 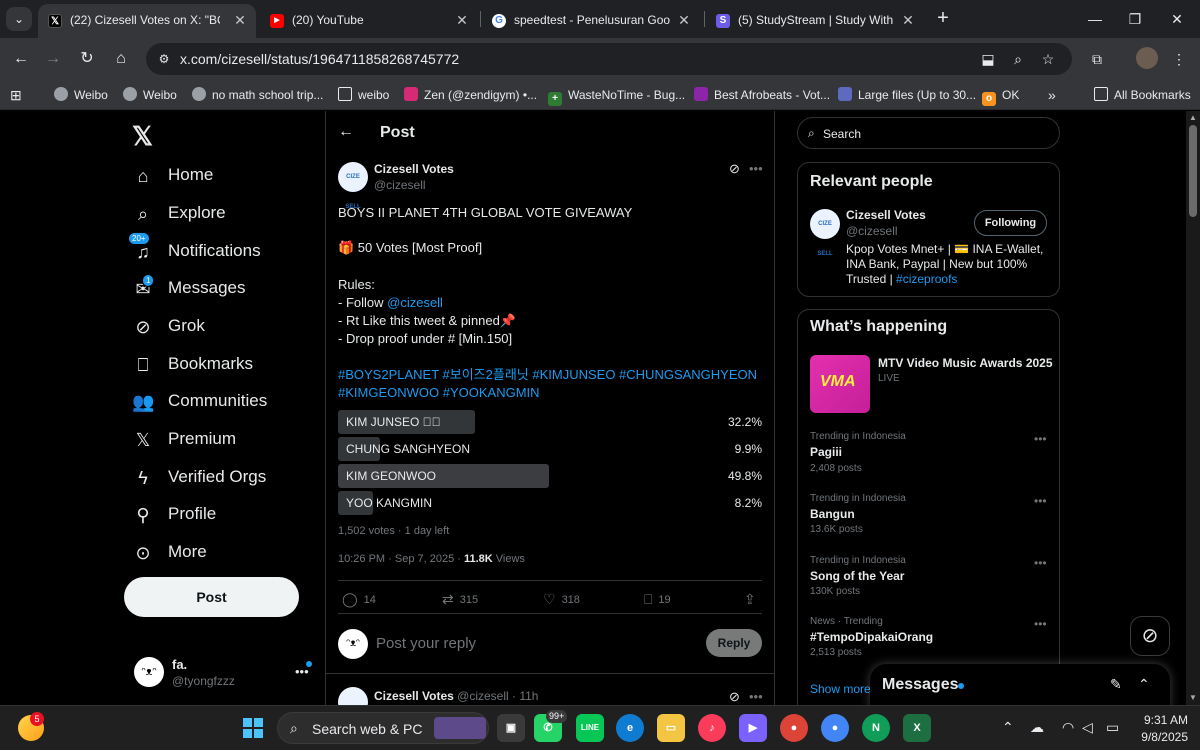 What do you see at coordinates (1163, 737) in the screenshot?
I see `clock-date: 9/8/2025` at bounding box center [1163, 737].